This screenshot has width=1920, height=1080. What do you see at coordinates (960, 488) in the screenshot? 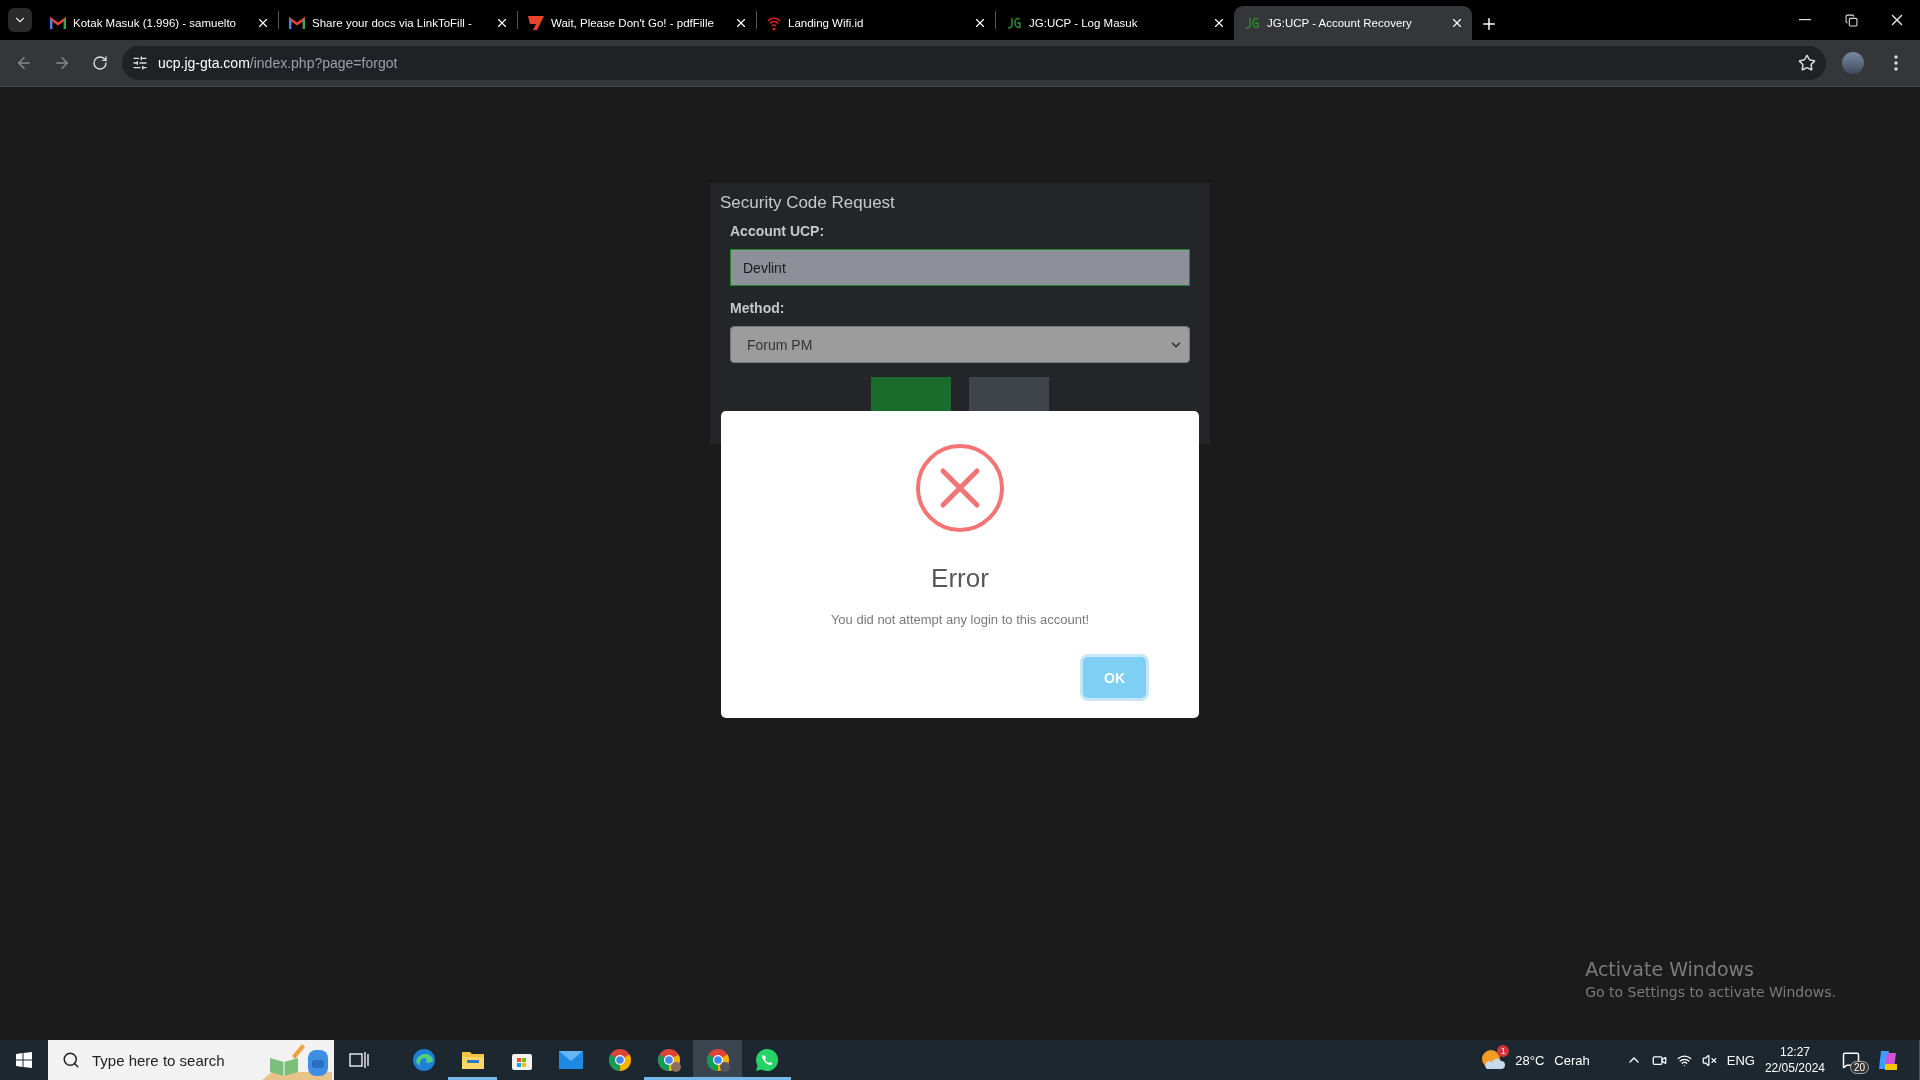
I see `error-icon` at bounding box center [960, 488].